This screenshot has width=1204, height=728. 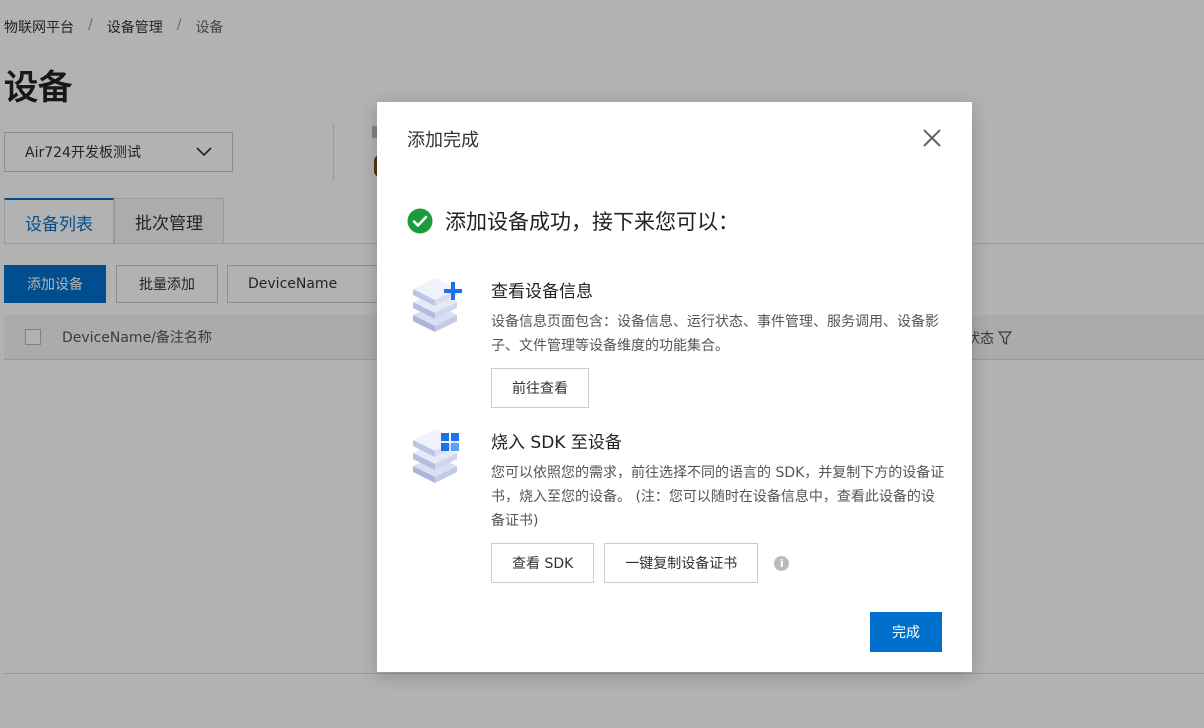 I want to click on close-icon, so click(x=932, y=138).